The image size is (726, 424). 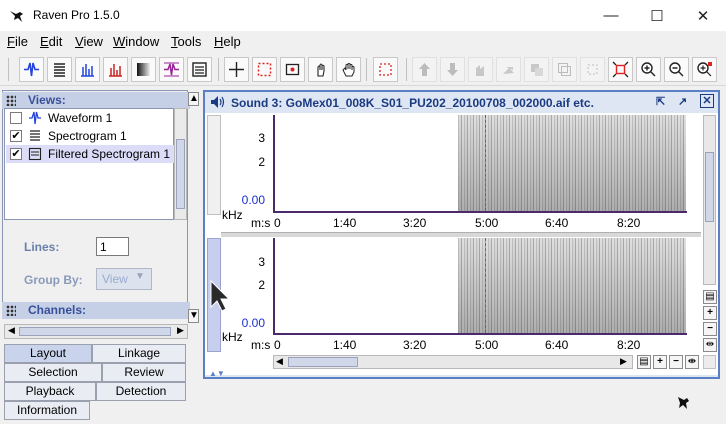 I want to click on new-slice-button, so click(x=115, y=69).